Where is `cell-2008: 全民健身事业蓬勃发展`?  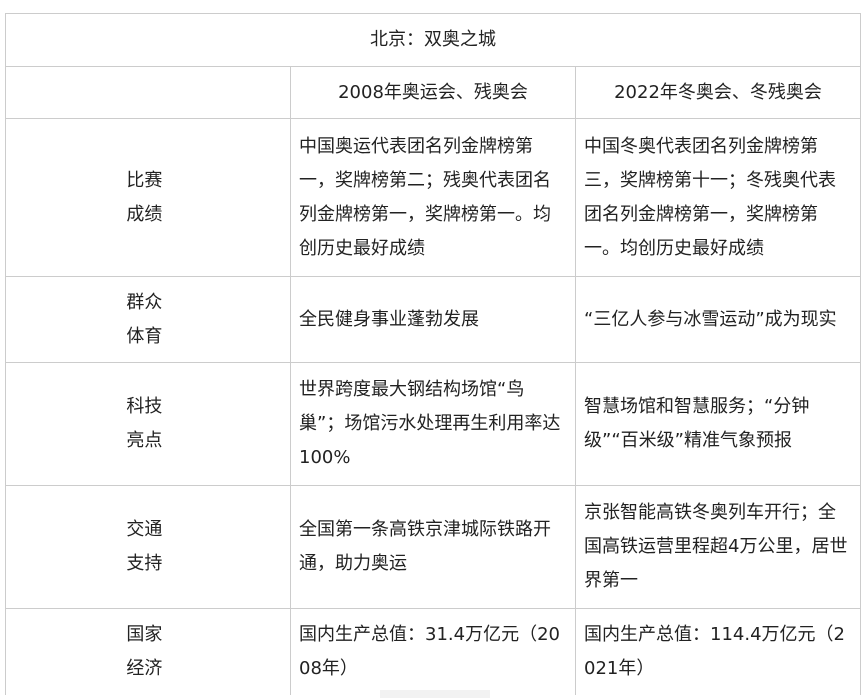 cell-2008: 全民健身事业蓬勃发展 is located at coordinates (433, 319).